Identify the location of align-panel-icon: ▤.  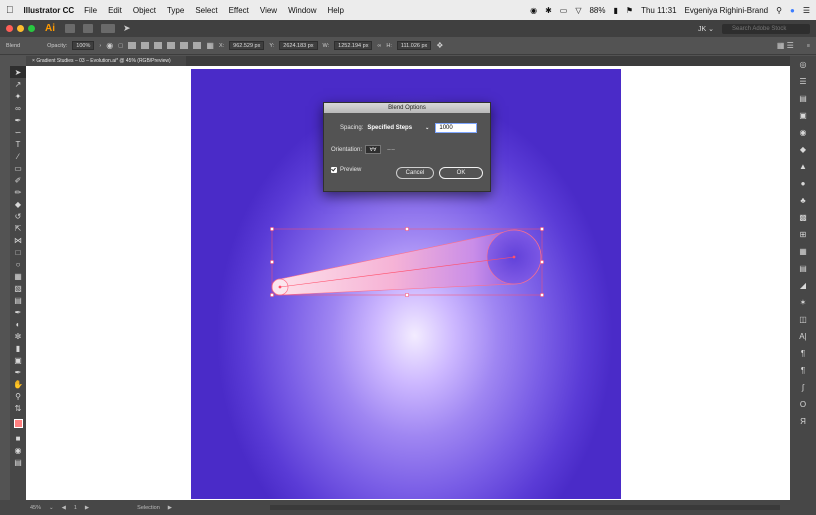
(803, 268).